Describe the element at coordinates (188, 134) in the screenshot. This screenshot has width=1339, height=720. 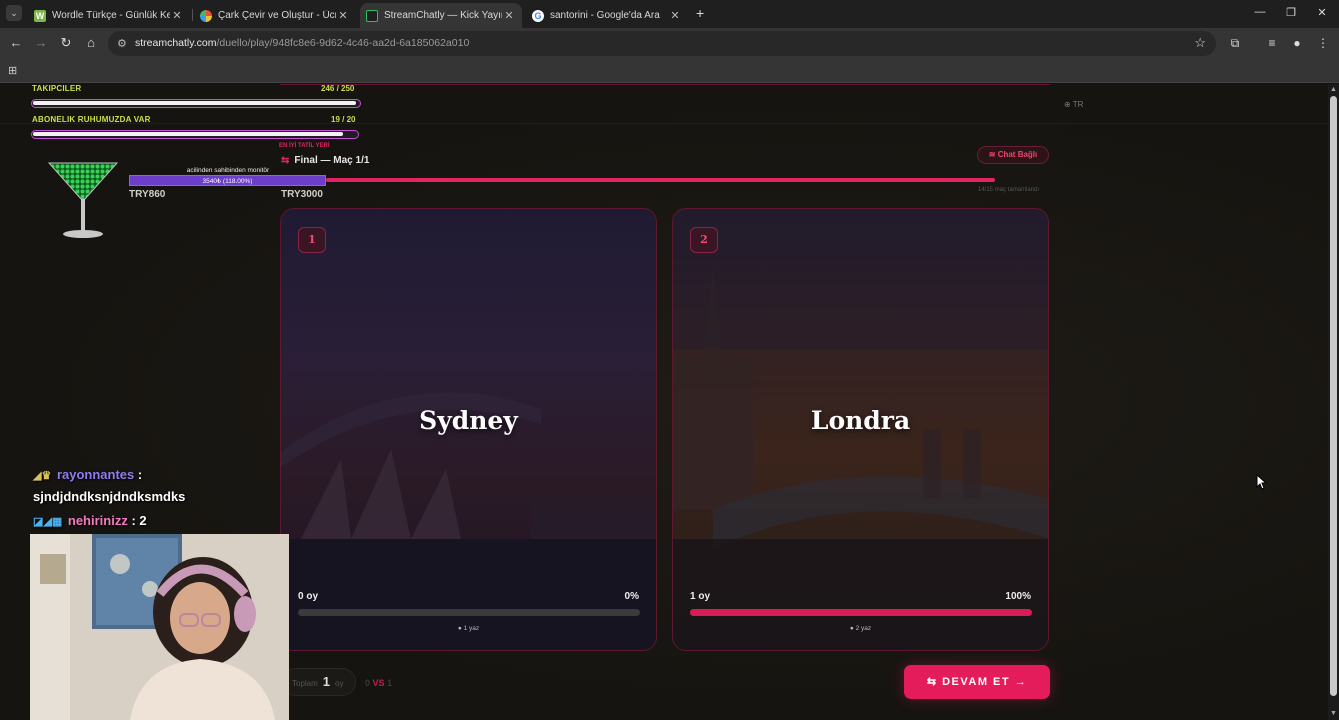
I see `subs-goal-fill` at that location.